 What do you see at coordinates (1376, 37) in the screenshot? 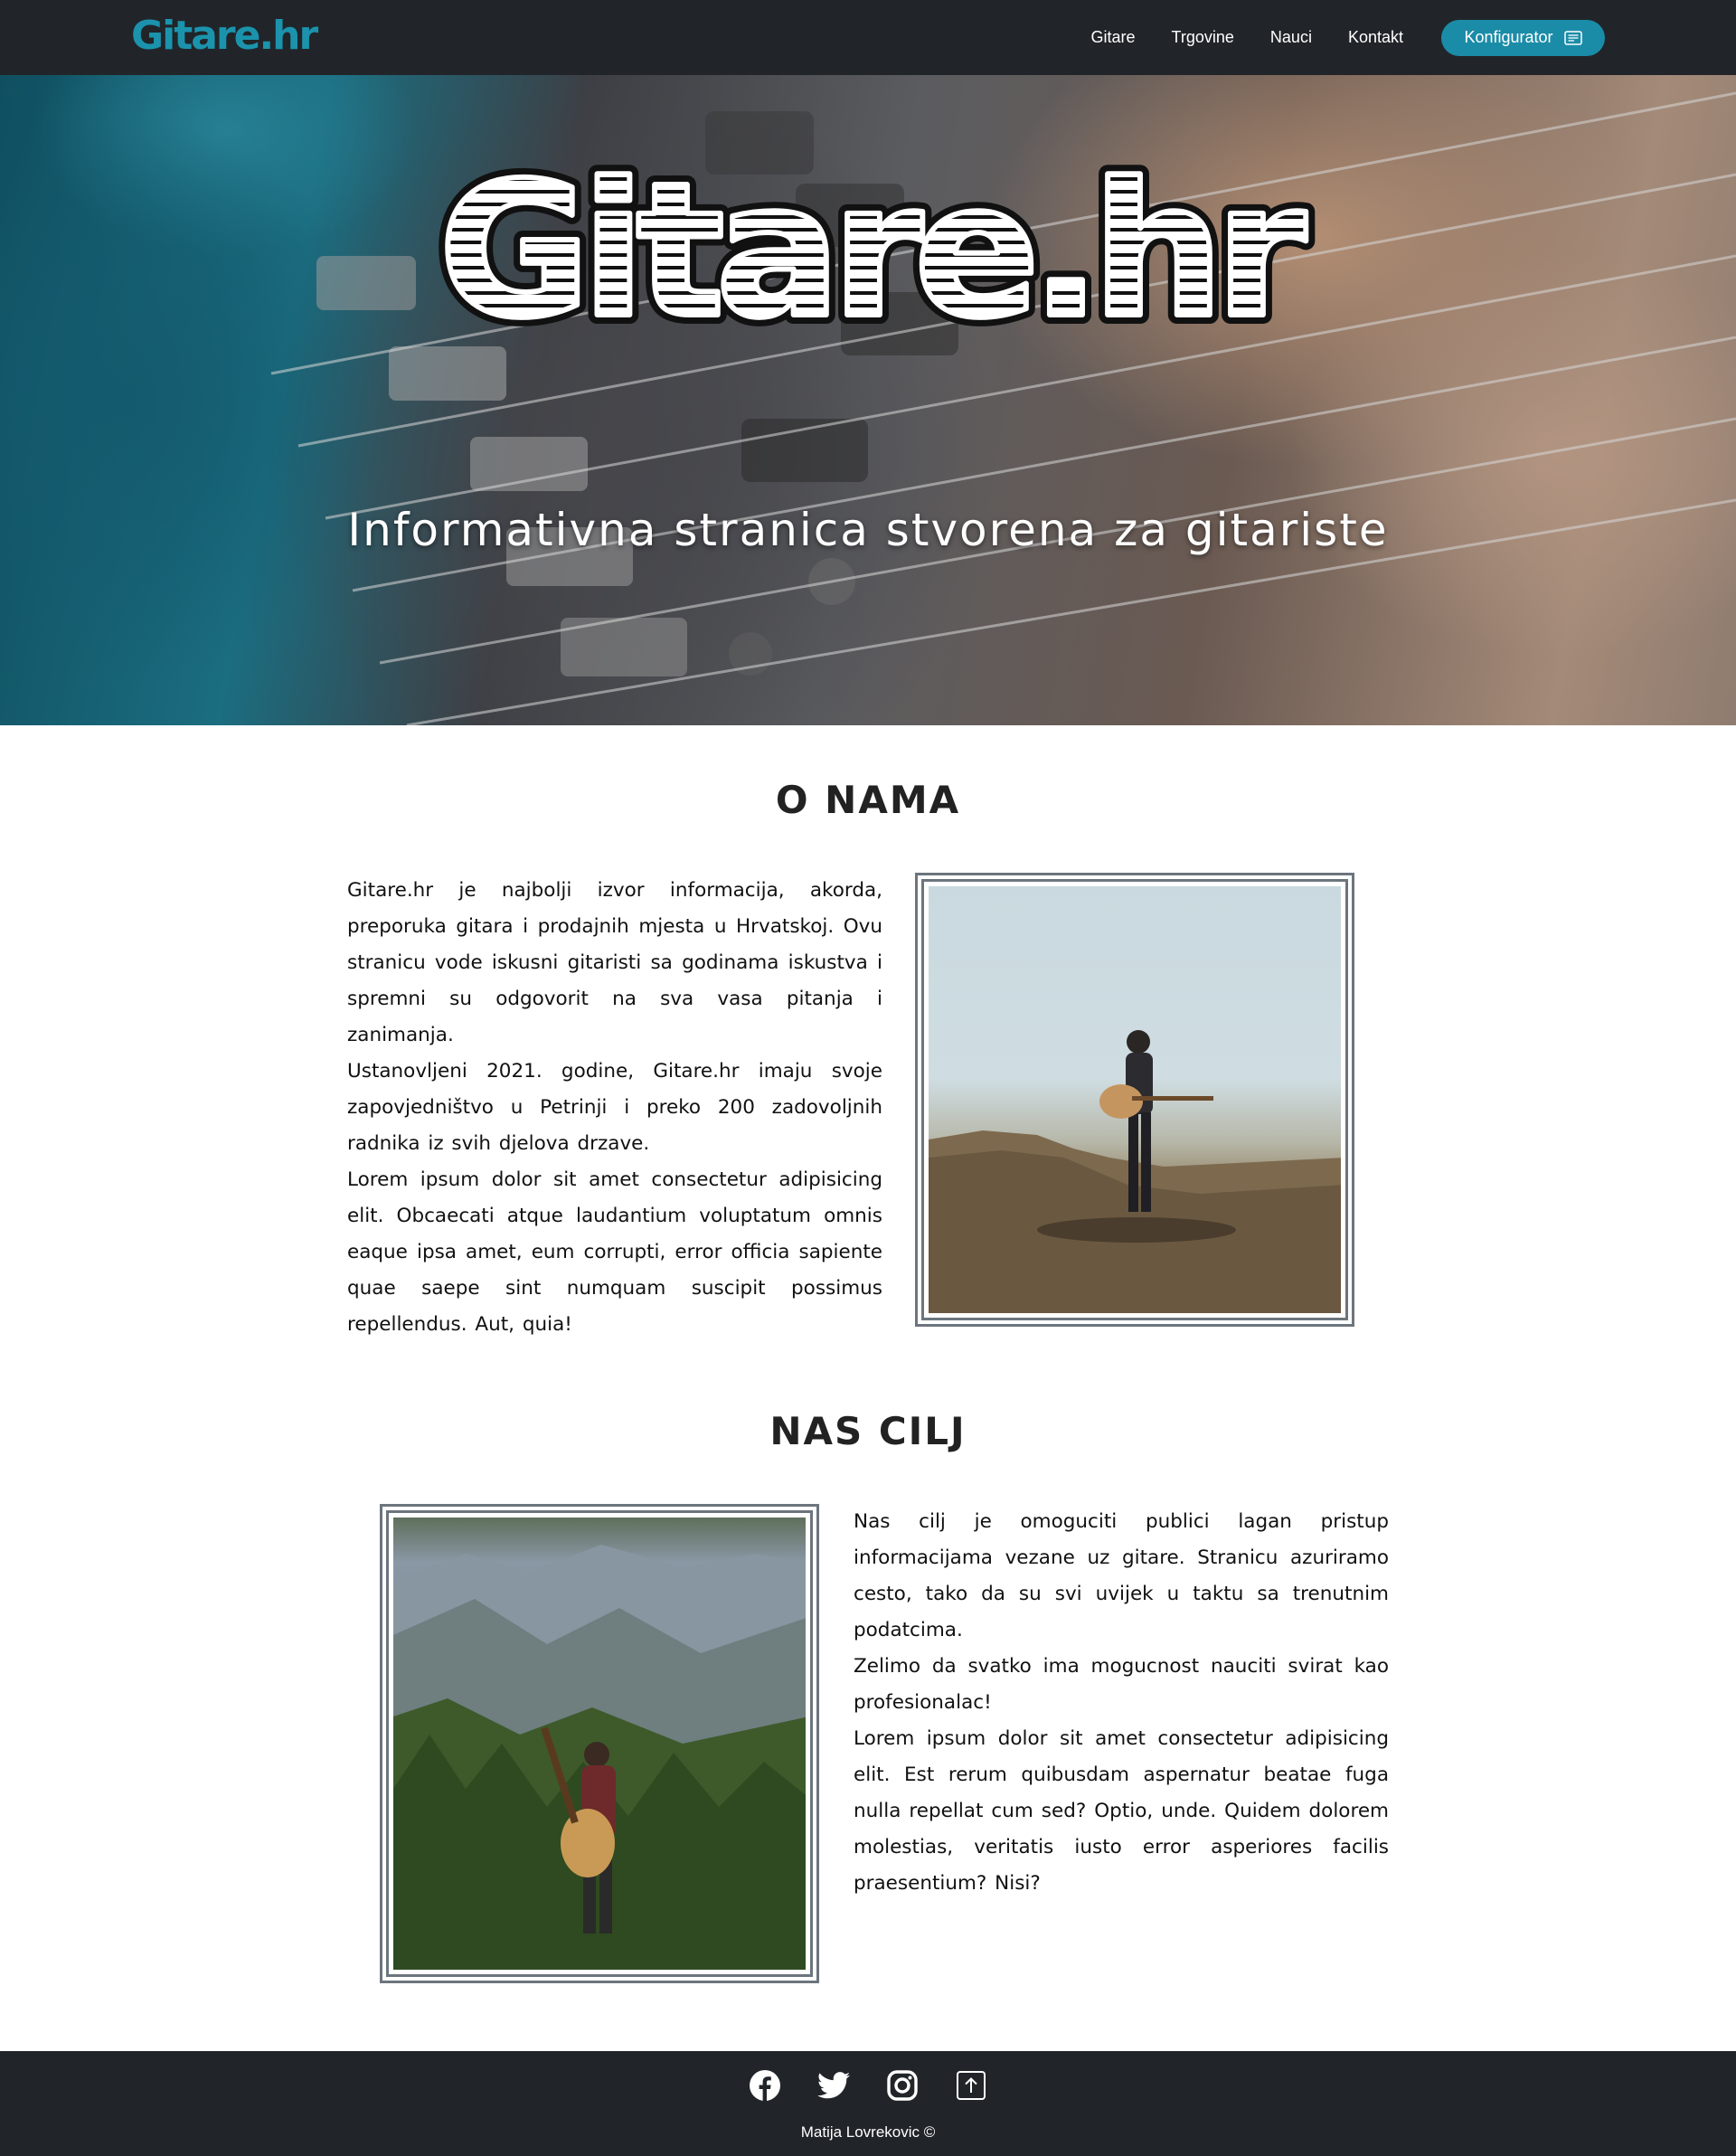
I see `nav-link-kontakt: Kontakt` at bounding box center [1376, 37].